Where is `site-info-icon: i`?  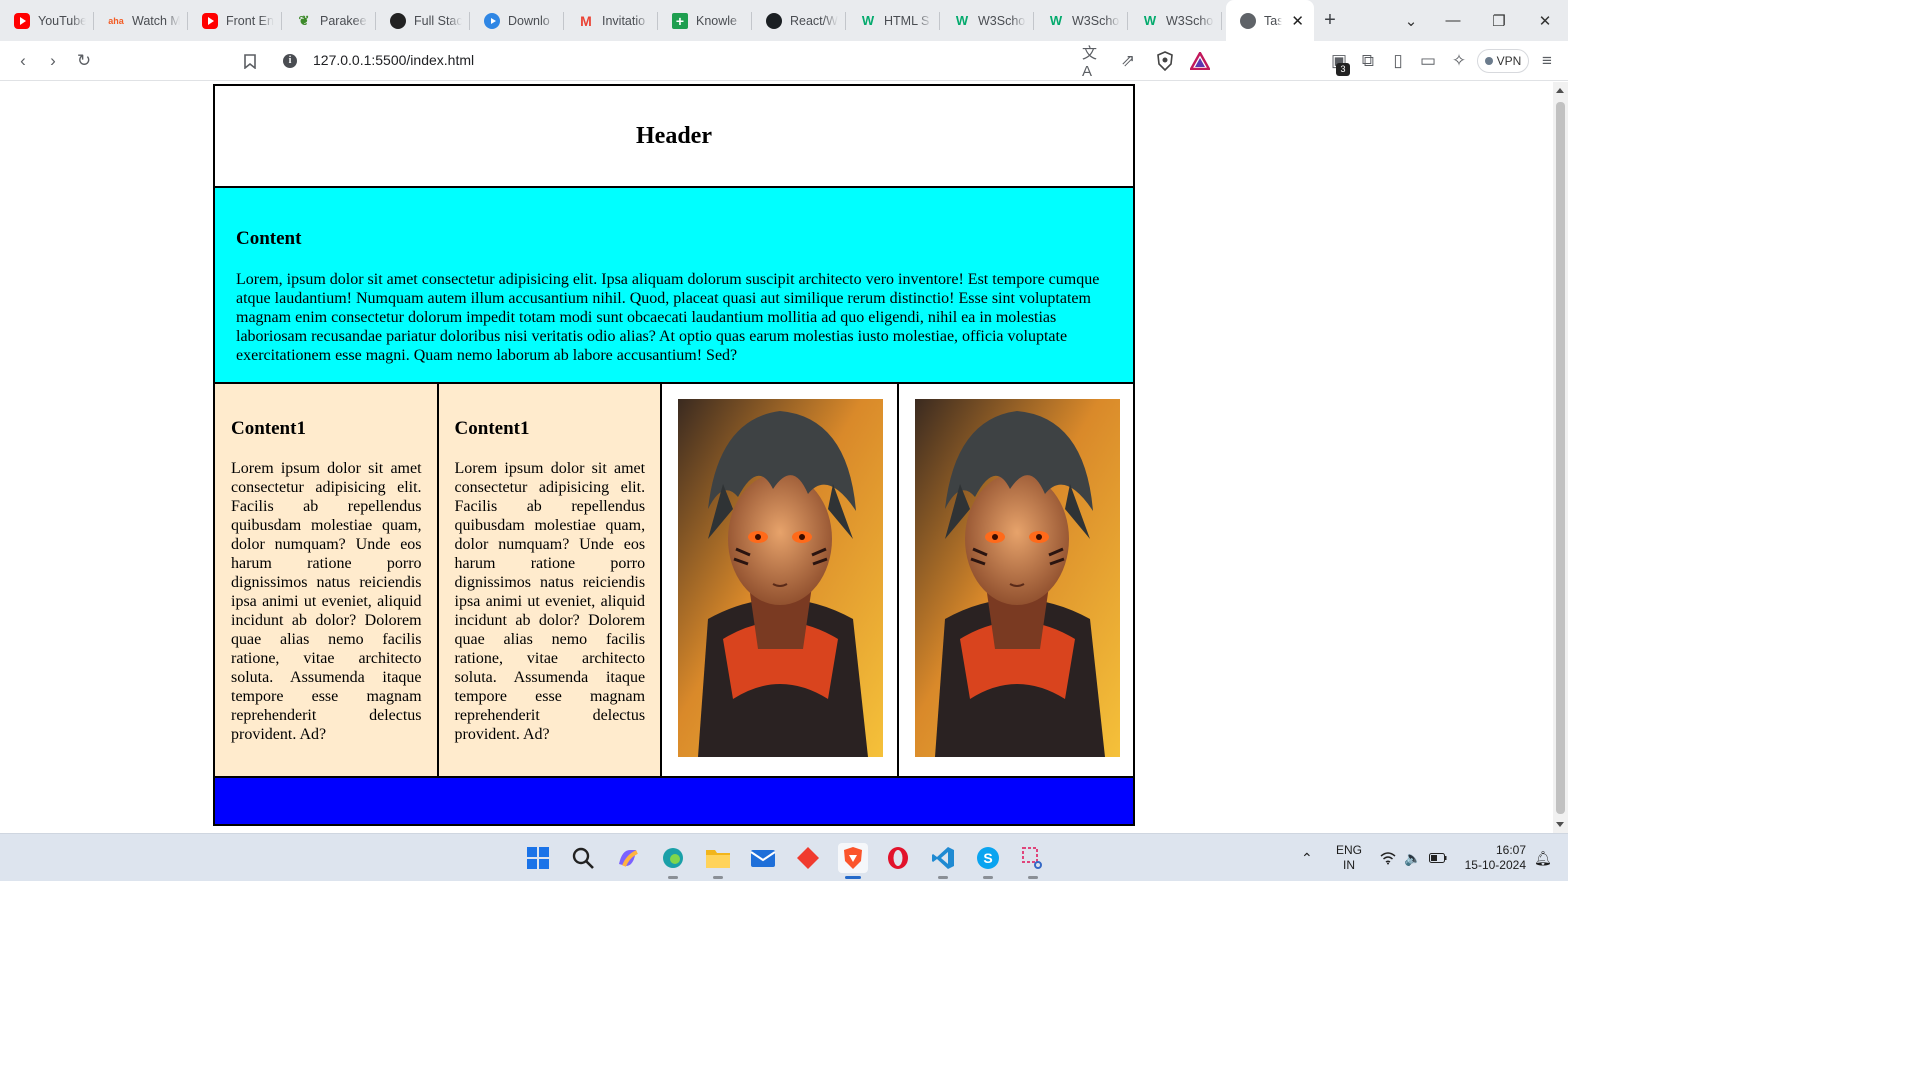 site-info-icon: i is located at coordinates (290, 61).